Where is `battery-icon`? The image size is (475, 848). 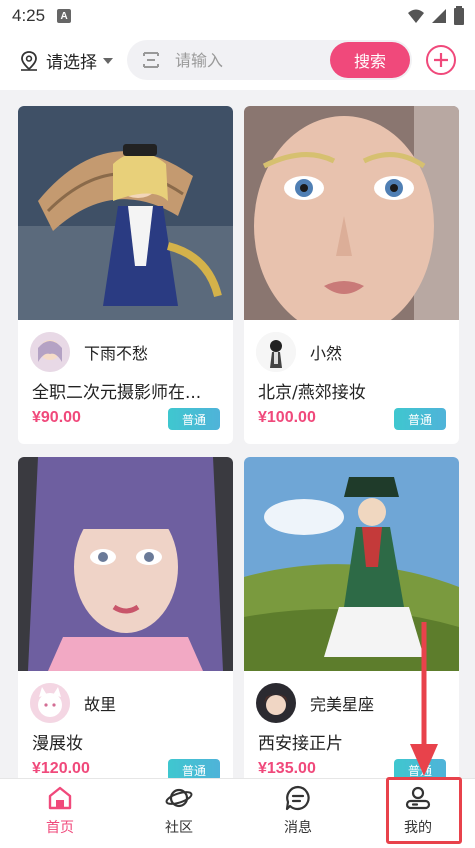
battery-icon is located at coordinates (459, 15).